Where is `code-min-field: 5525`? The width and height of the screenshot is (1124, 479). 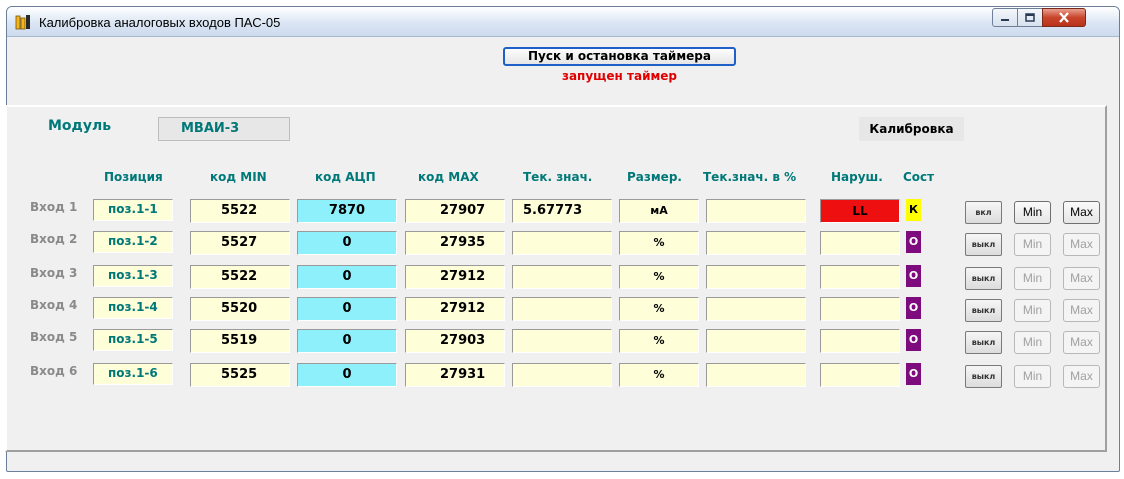
code-min-field: 5525 is located at coordinates (240, 375).